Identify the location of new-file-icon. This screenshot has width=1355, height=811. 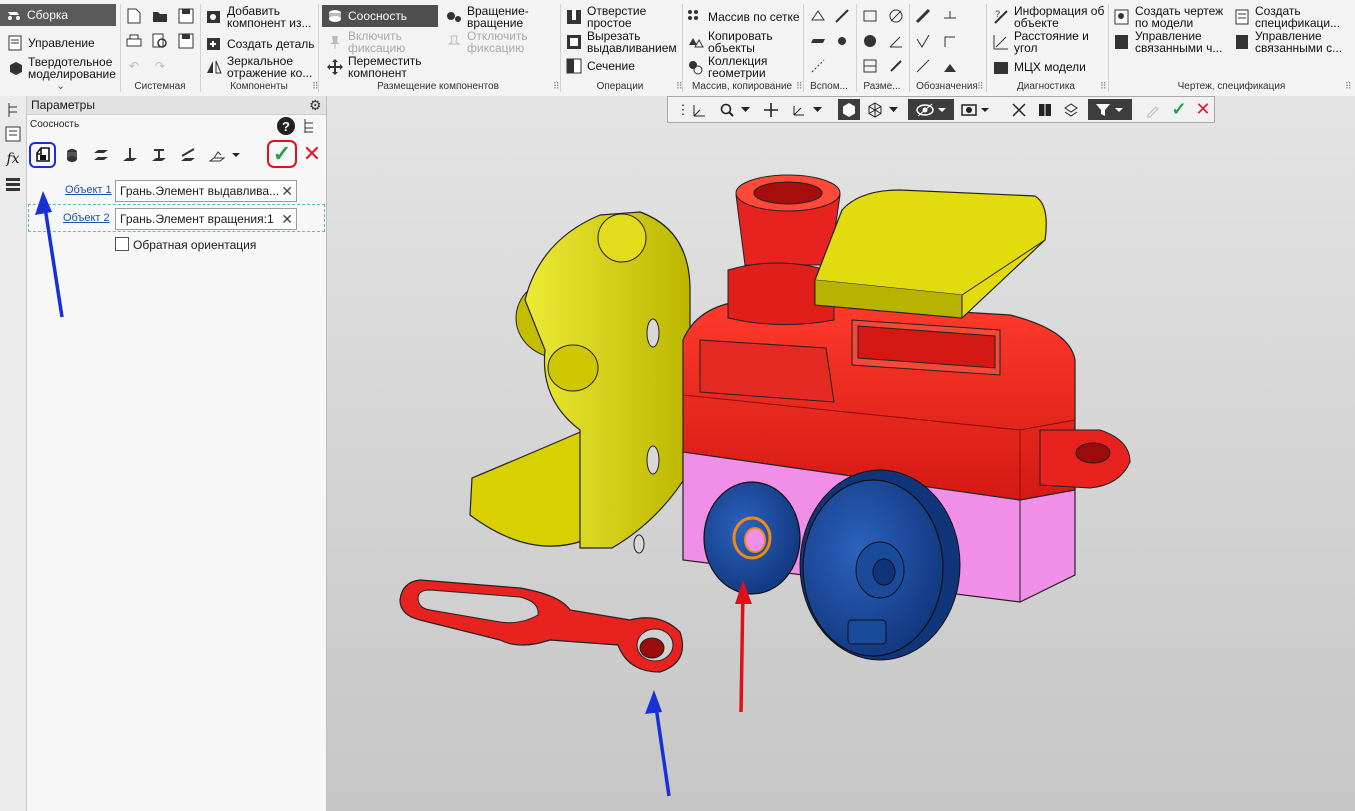
(134, 16).